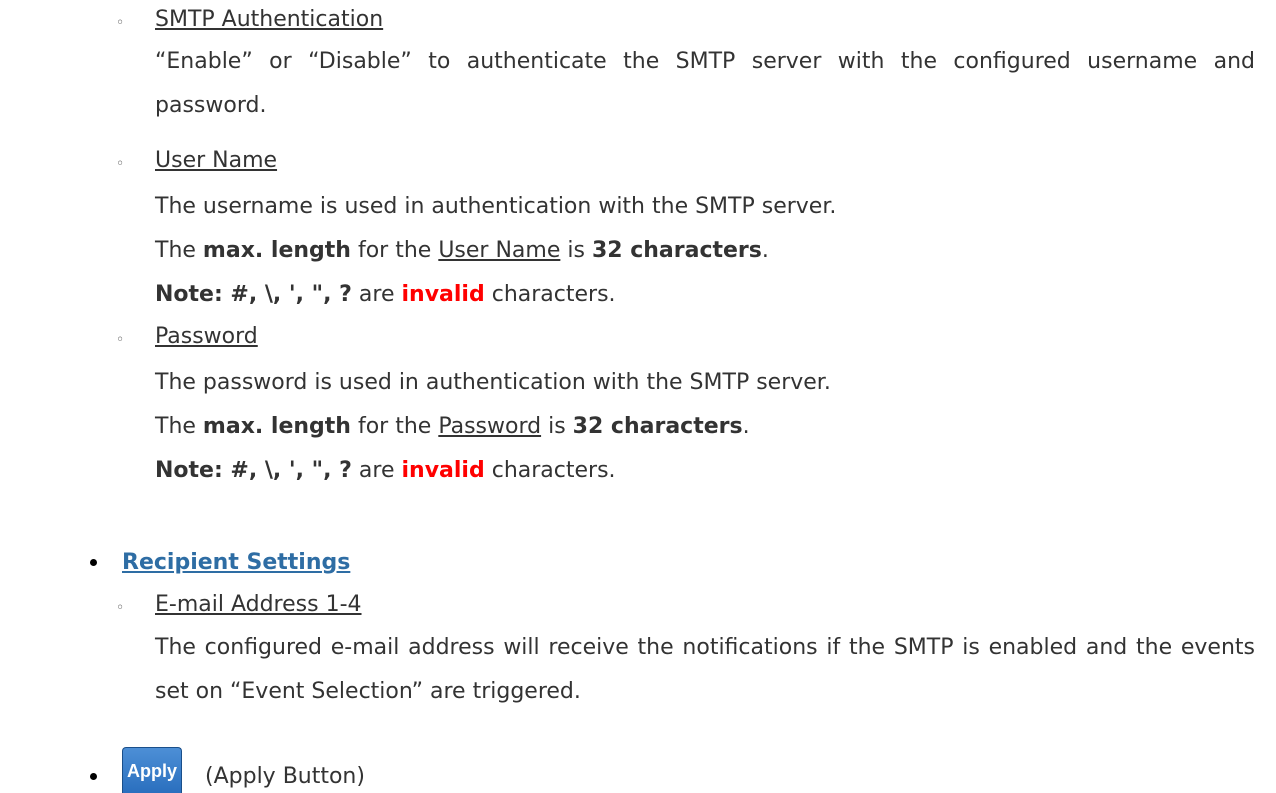 This screenshot has width=1276, height=793. What do you see at coordinates (206, 336) in the screenshot?
I see `password-title: Password` at bounding box center [206, 336].